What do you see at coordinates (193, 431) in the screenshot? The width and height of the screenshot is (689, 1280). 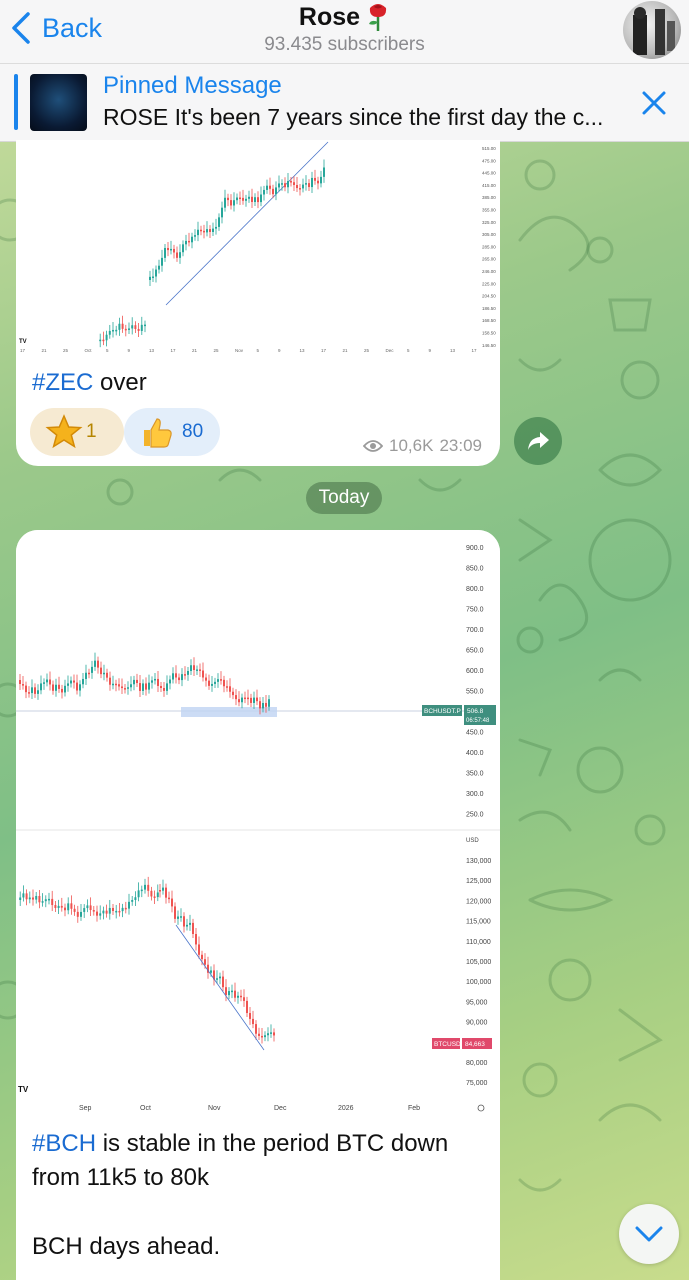 I see `reaction-thumbs-up-count: 80` at bounding box center [193, 431].